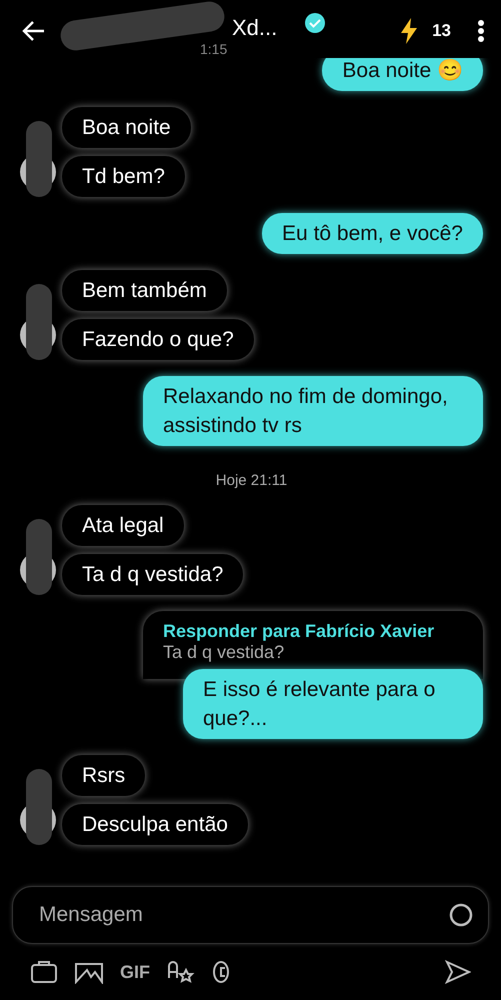  I want to click on coin-icon, so click(221, 972).